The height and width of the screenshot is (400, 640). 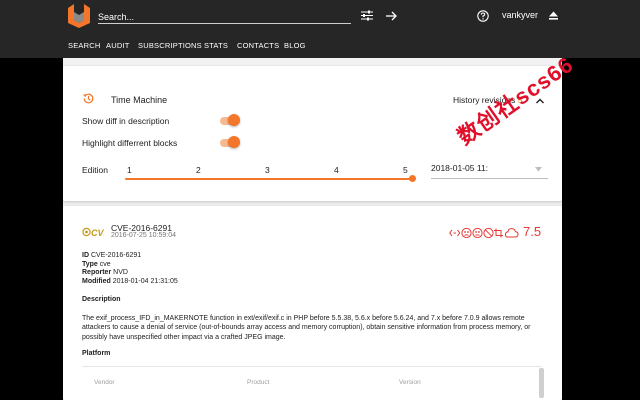 I want to click on nav-stats: STATS, so click(x=216, y=45).